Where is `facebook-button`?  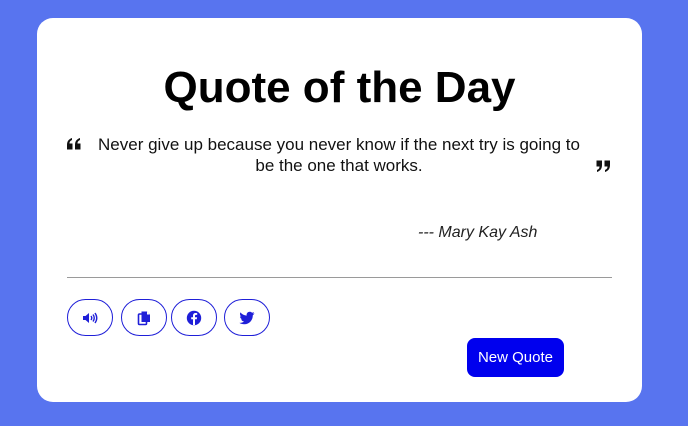
facebook-button is located at coordinates (194, 317).